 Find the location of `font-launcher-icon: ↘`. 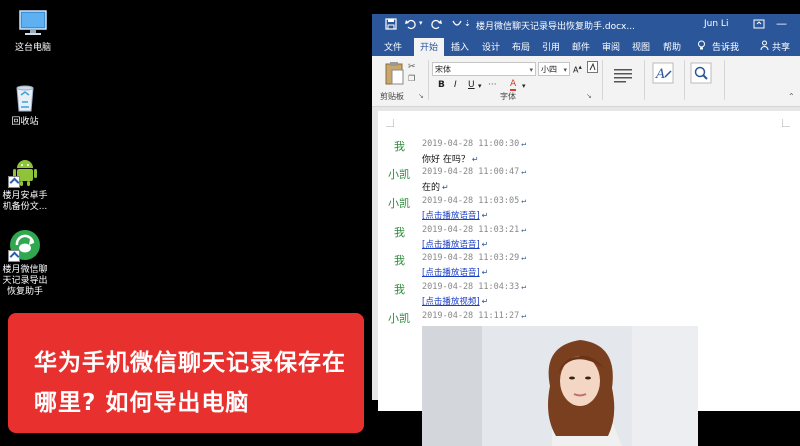

font-launcher-icon: ↘ is located at coordinates (589, 96).